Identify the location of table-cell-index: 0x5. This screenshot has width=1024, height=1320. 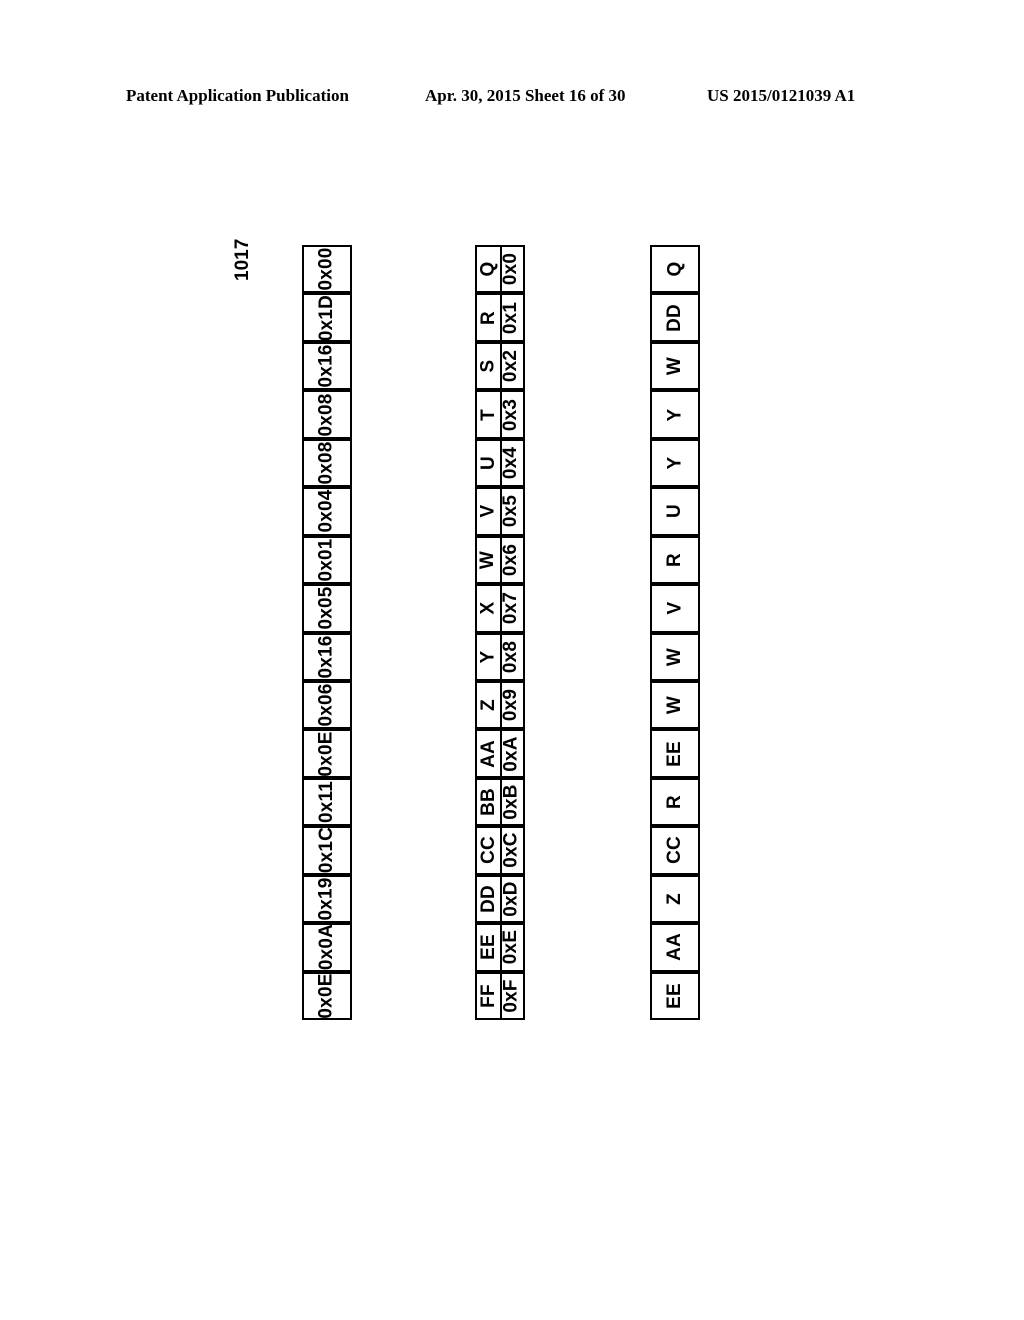
(511, 511).